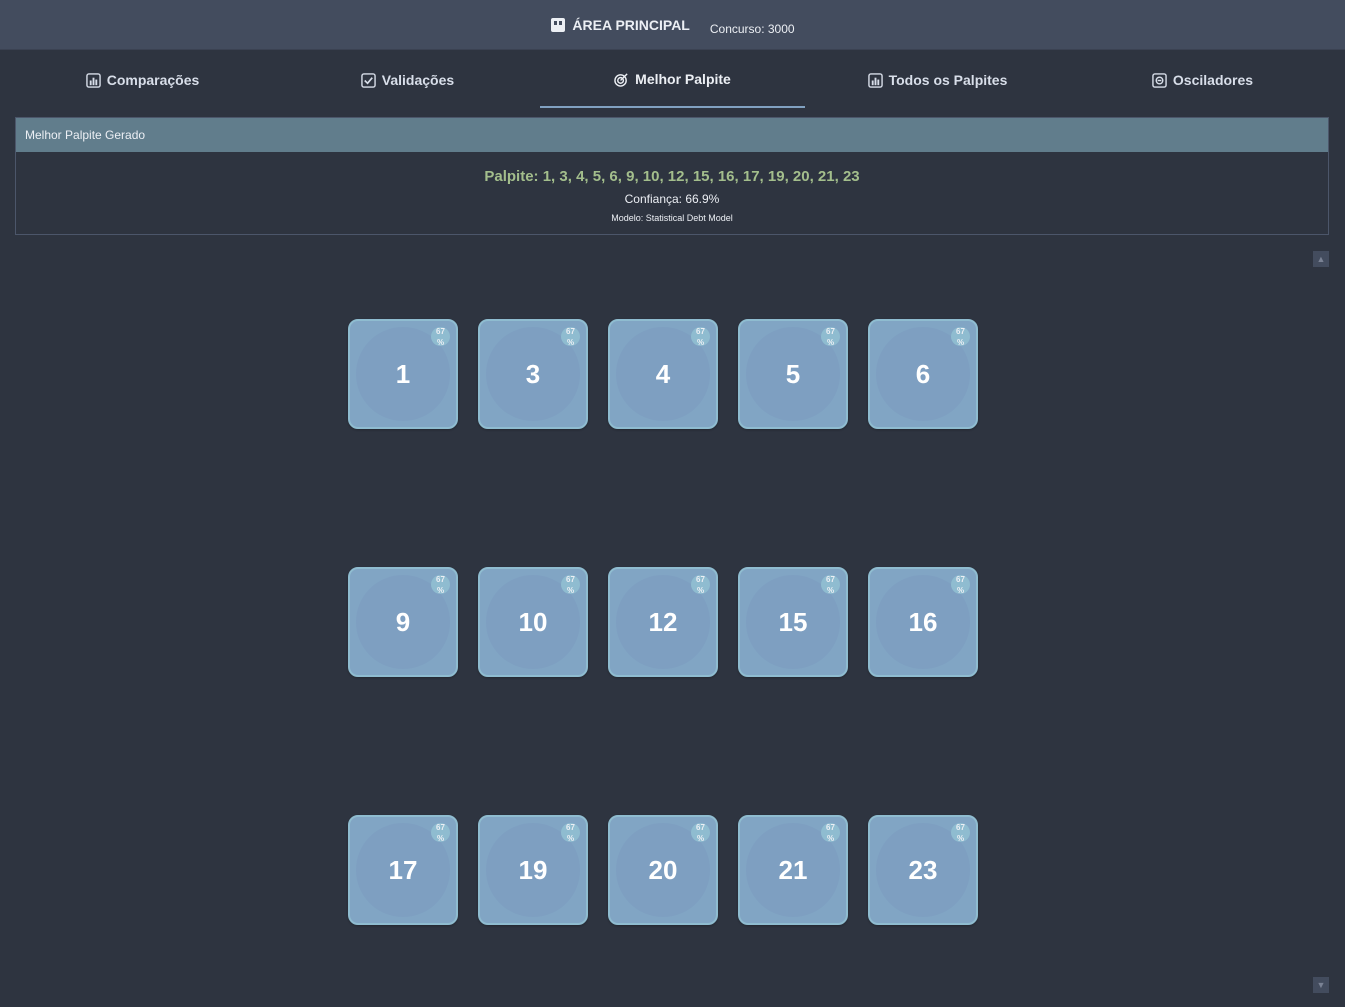 The image size is (1345, 1007). I want to click on tab-label: Melhor Palpite, so click(683, 79).